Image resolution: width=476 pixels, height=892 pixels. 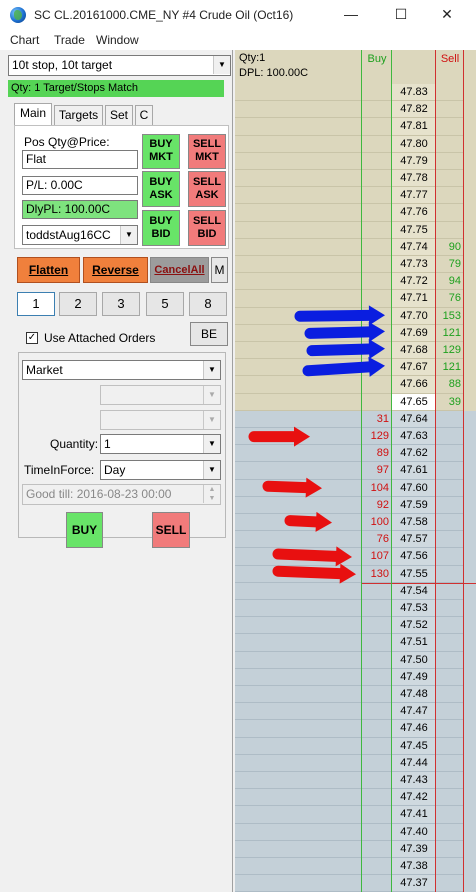 What do you see at coordinates (355, 781) in the screenshot?
I see `ladder-row: 47.43` at bounding box center [355, 781].